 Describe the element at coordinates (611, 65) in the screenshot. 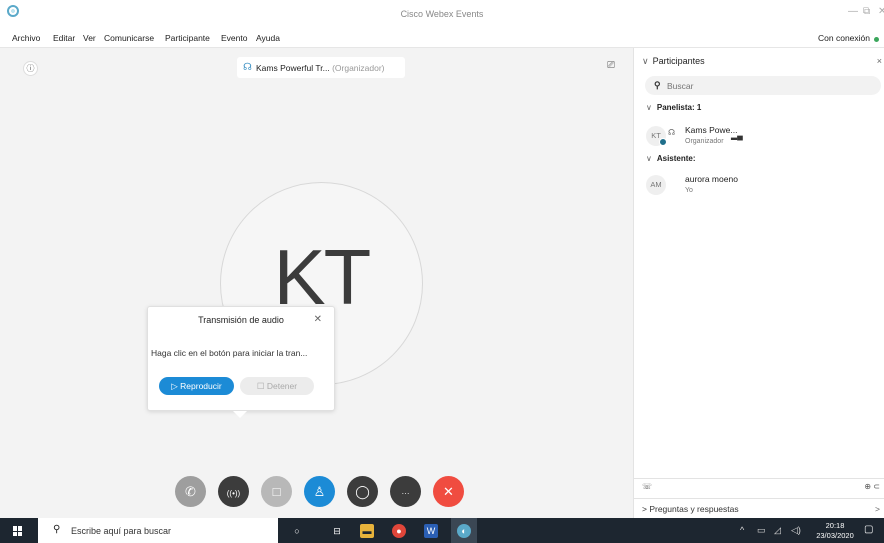

I see `popout-icon: ⎚` at that location.